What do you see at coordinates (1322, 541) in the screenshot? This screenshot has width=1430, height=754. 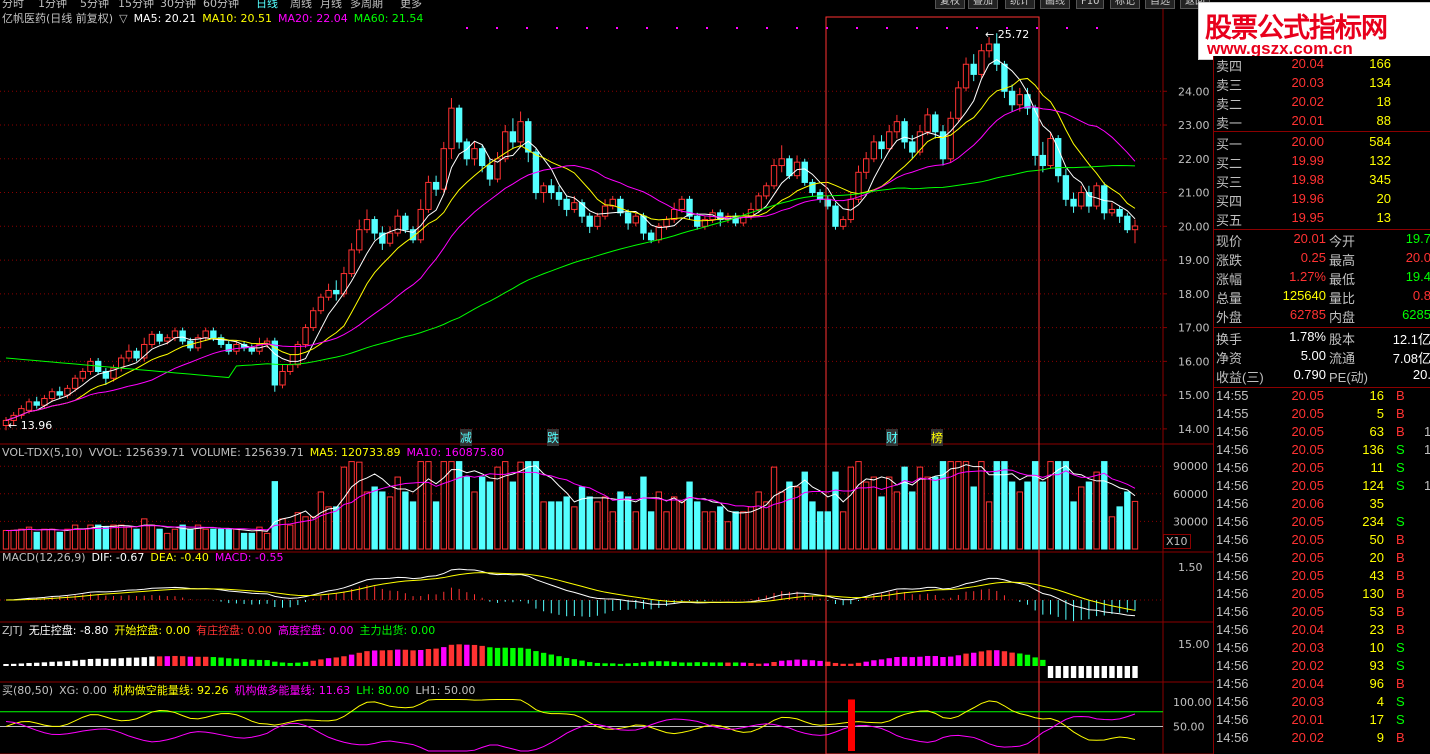 I see `tick-row: 14:56 20.05 50 B` at bounding box center [1322, 541].